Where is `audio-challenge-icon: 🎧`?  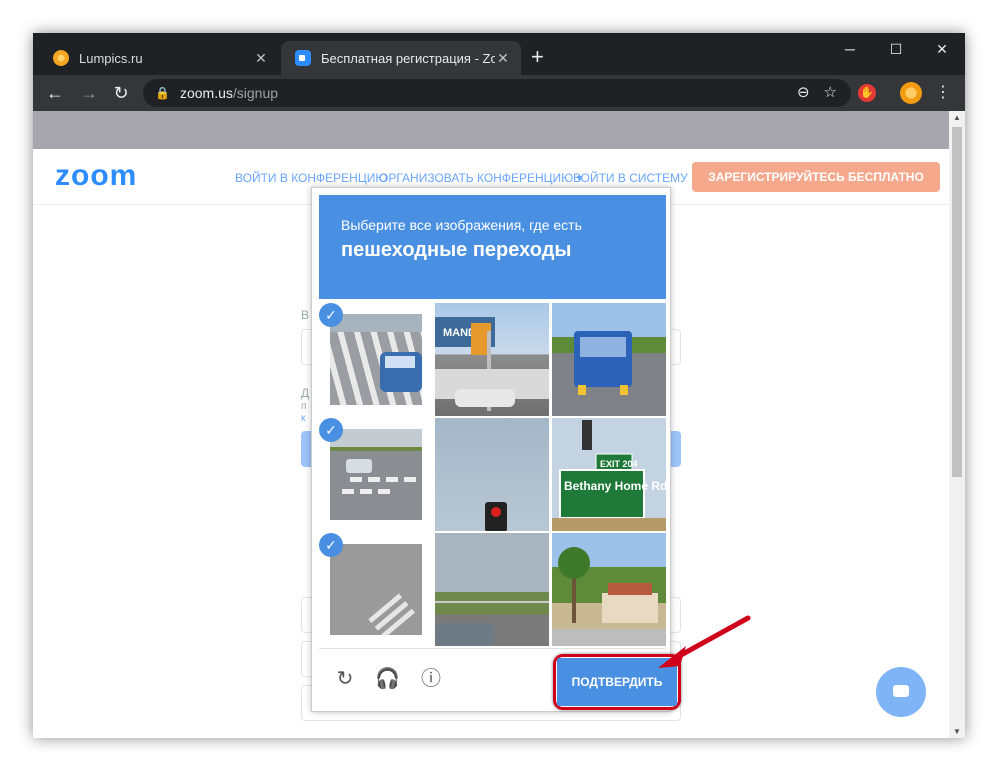
audio-challenge-icon: 🎧 is located at coordinates (387, 679).